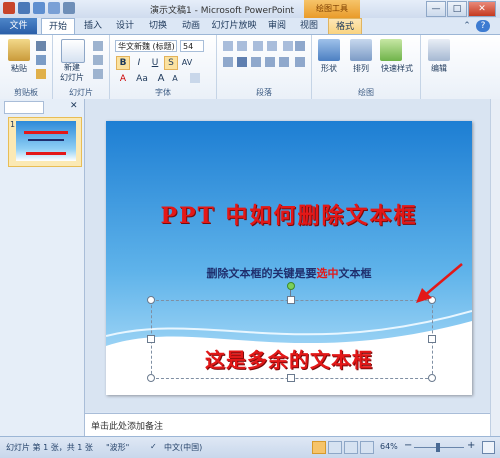 This screenshot has width=500, height=458. What do you see at coordinates (389, 446) in the screenshot?
I see `zoom-level: 64%` at bounding box center [389, 446].